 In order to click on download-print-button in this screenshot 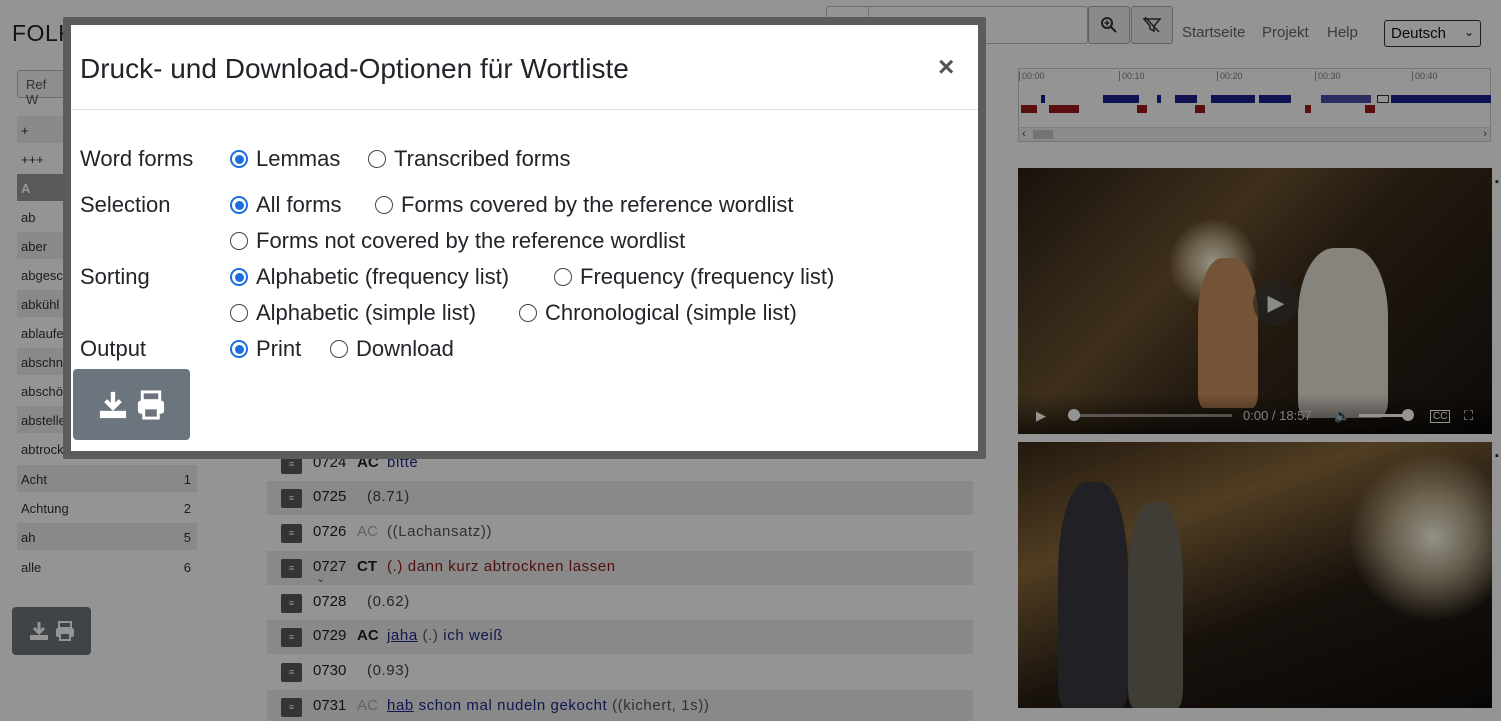, I will do `click(131, 404)`.